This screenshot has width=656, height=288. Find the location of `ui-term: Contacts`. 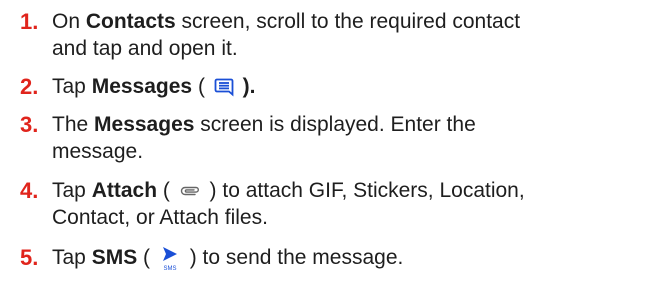

ui-term: Contacts is located at coordinates (130, 21).